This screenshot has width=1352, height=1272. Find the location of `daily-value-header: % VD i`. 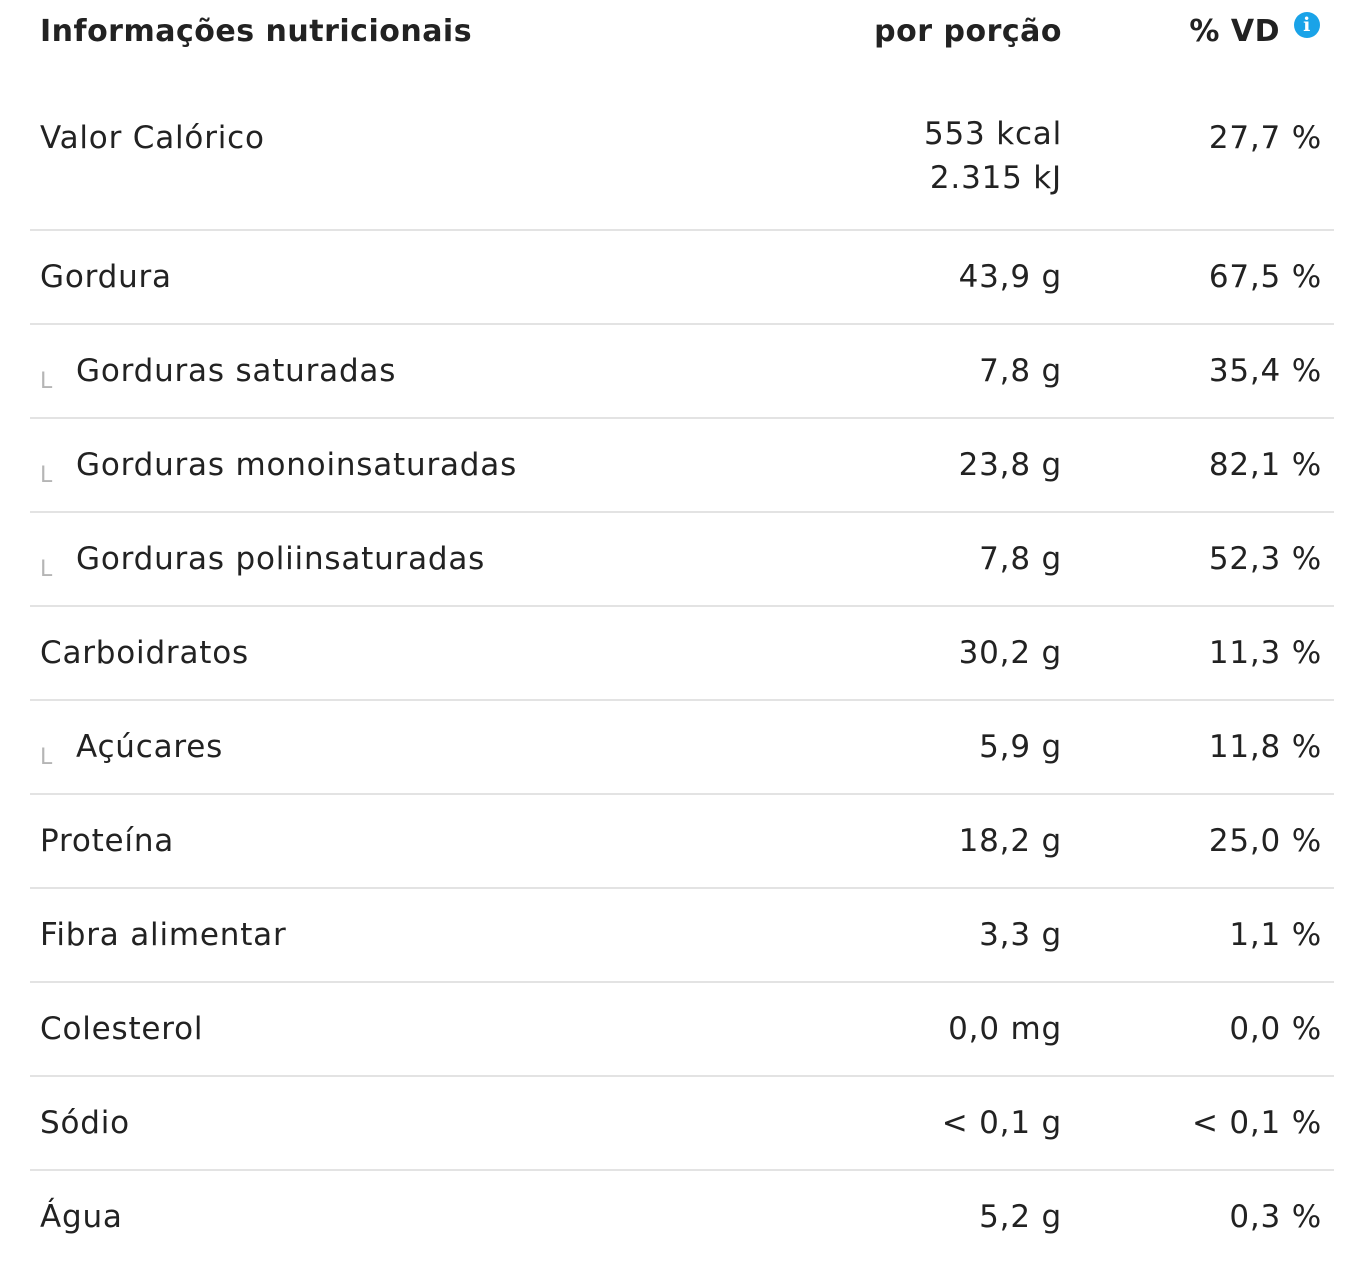

daily-value-header: % VD i is located at coordinates (1254, 30).